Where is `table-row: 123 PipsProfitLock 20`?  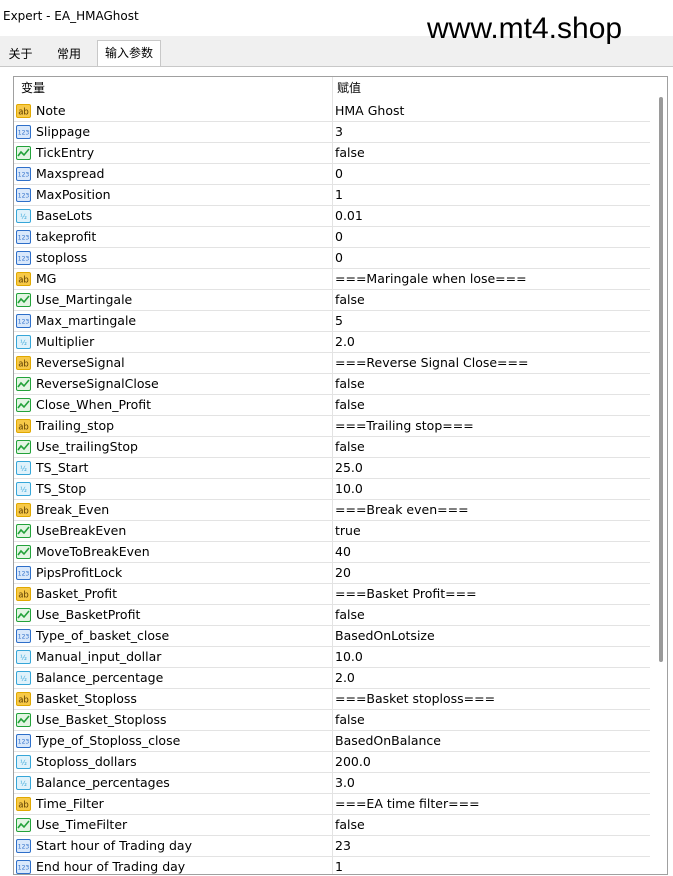
table-row: 123 PipsProfitLock 20 is located at coordinates (332, 573).